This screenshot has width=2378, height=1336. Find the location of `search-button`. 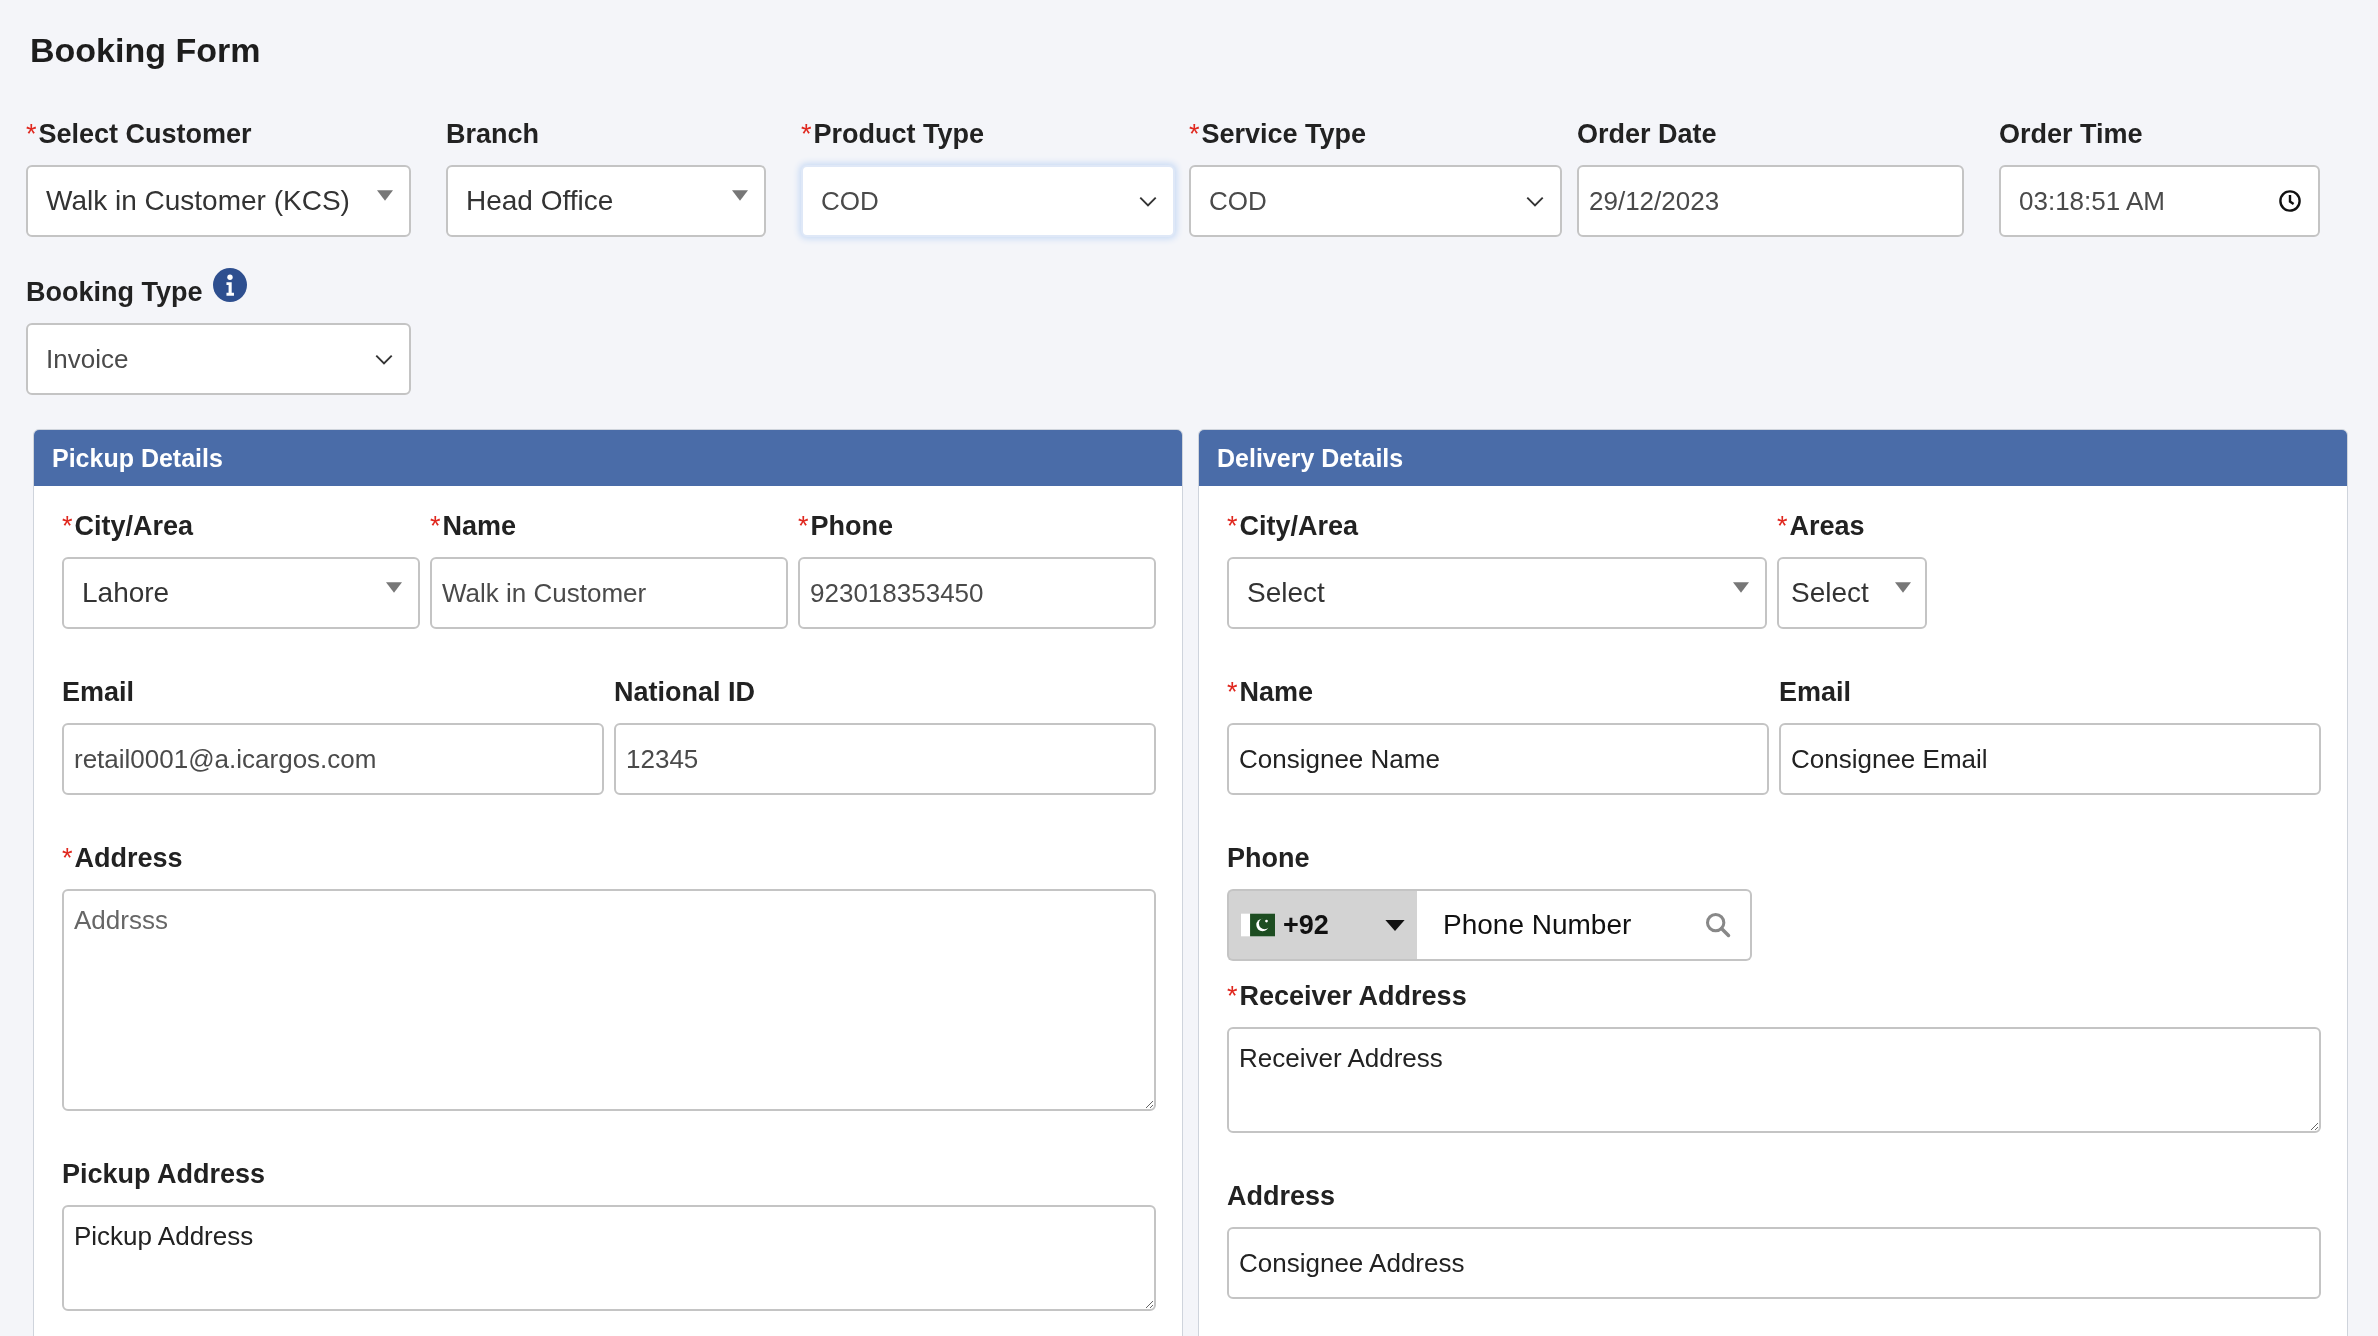

search-button is located at coordinates (1724, 925).